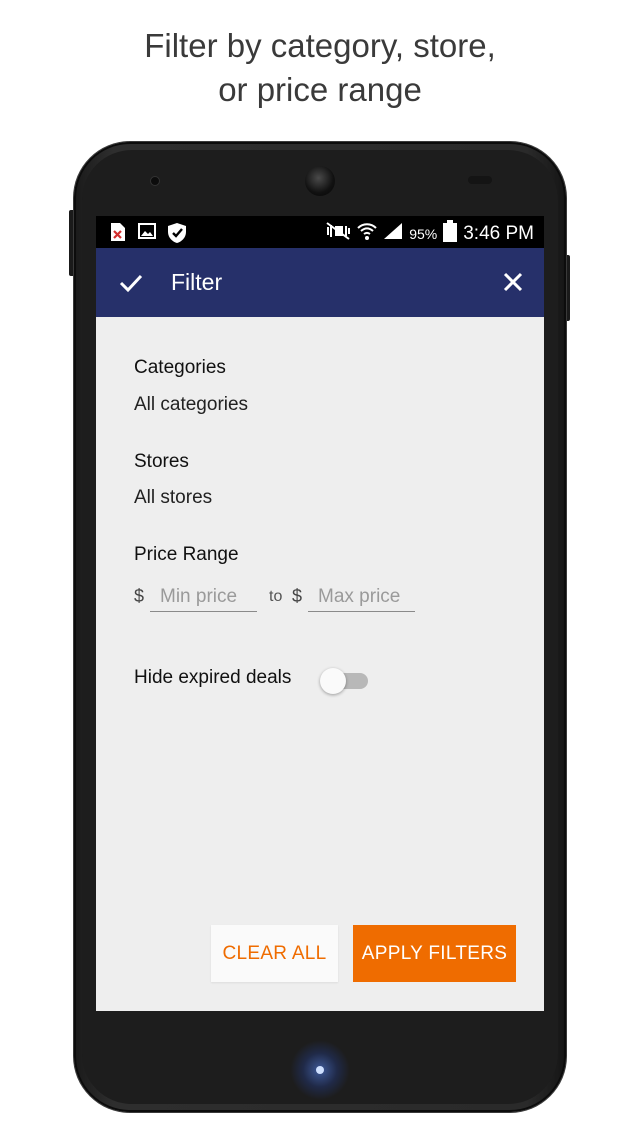  I want to click on close-icon, so click(513, 282).